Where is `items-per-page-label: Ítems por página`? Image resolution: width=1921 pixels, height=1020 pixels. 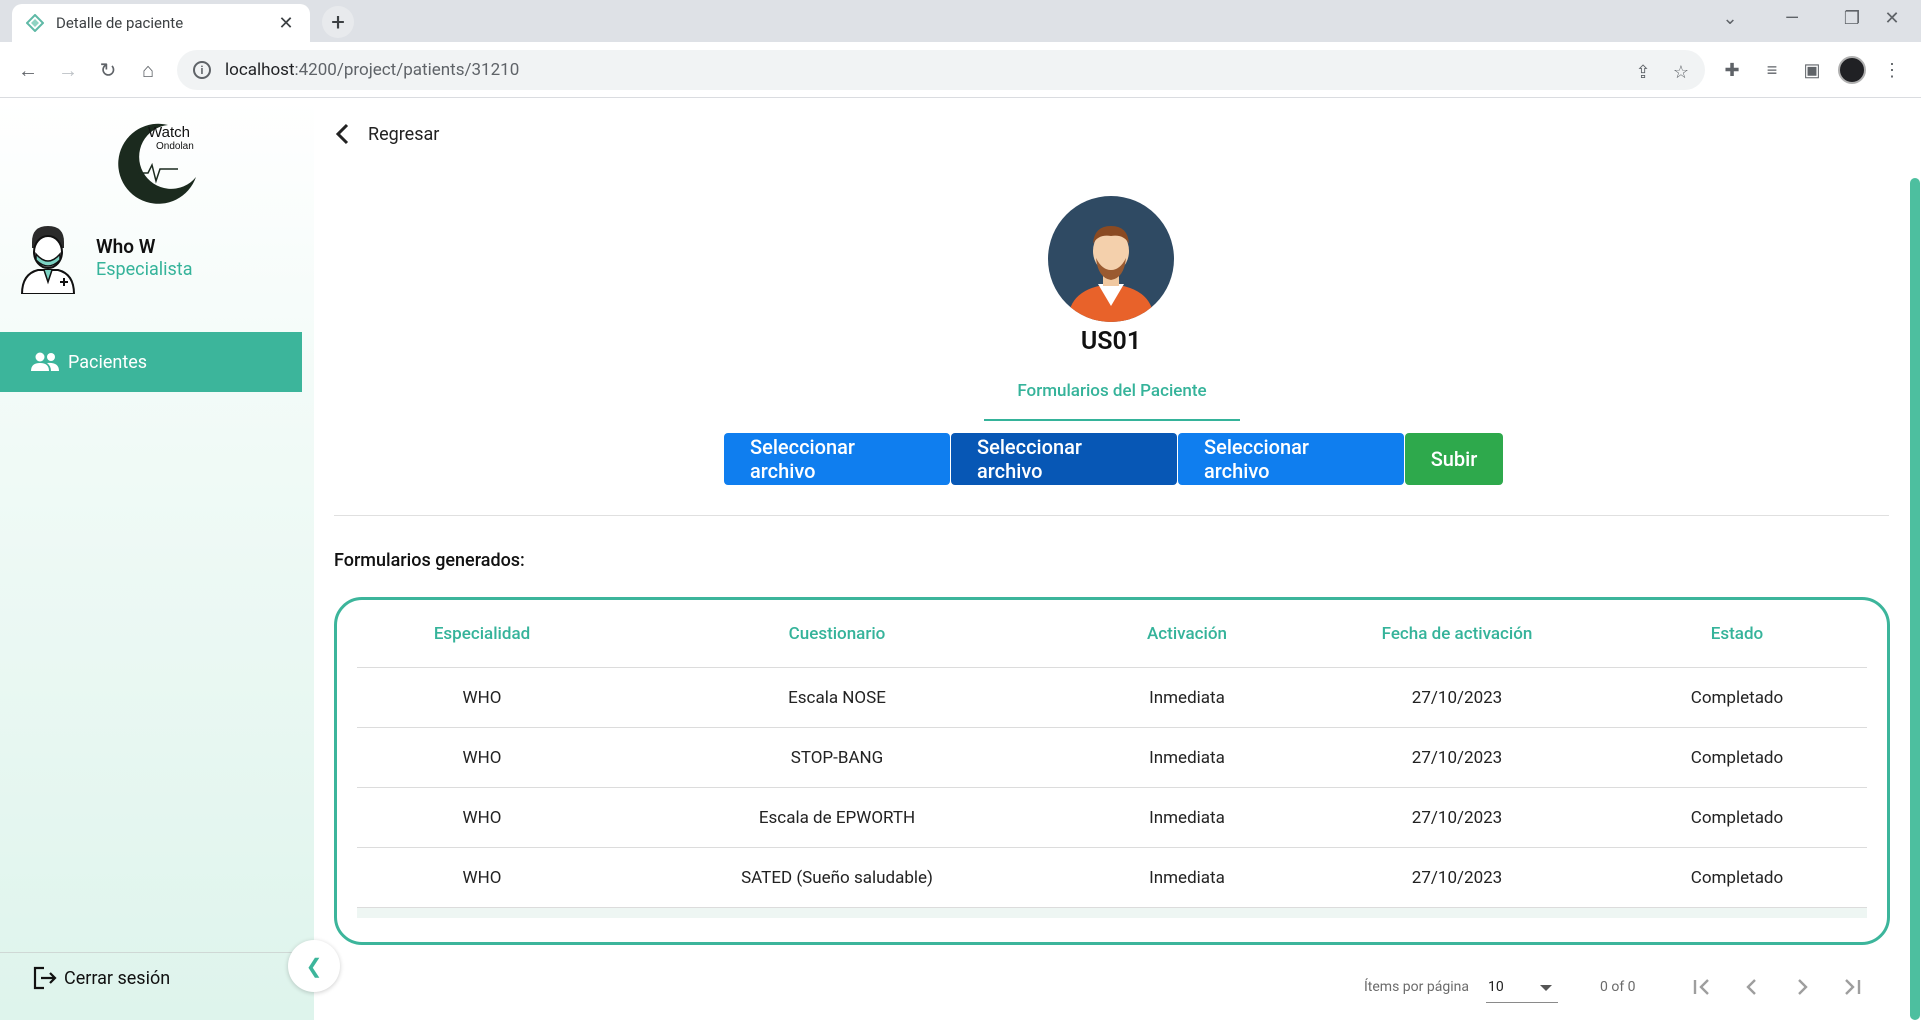
items-per-page-label: Ítems por página is located at coordinates (1416, 987).